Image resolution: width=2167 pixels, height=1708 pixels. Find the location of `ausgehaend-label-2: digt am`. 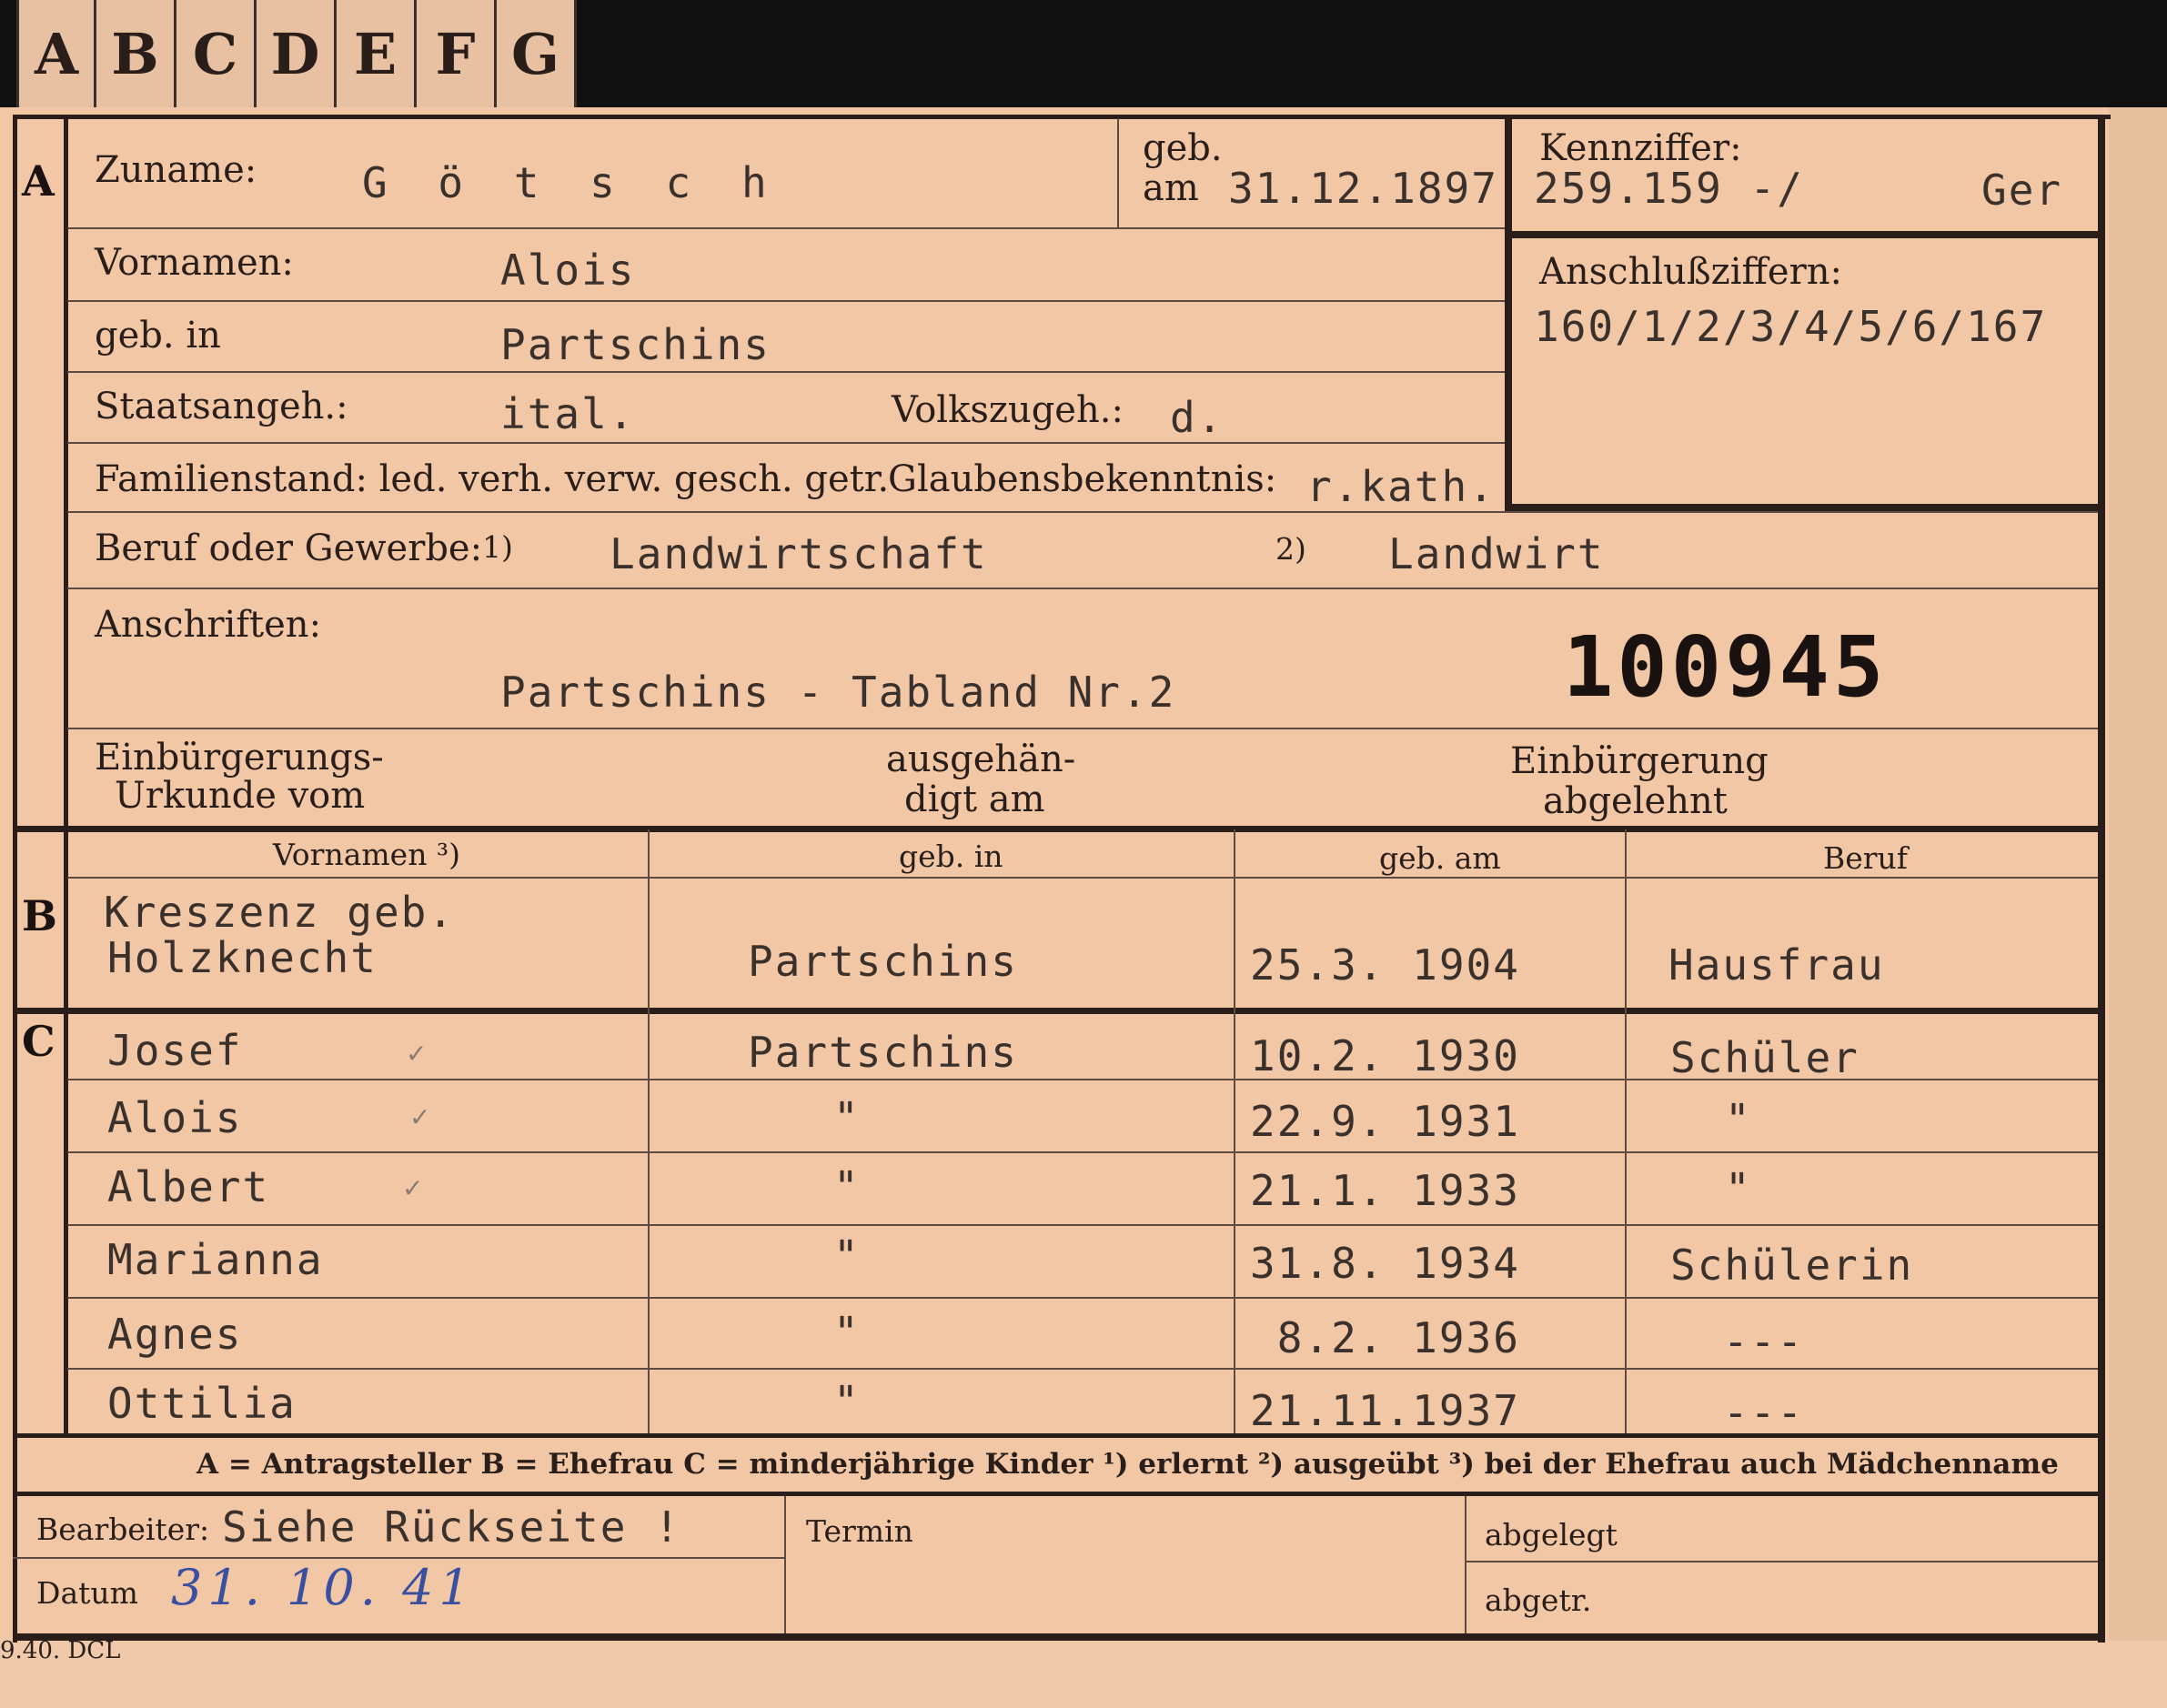

ausgehaend-label-2: digt am is located at coordinates (975, 799).